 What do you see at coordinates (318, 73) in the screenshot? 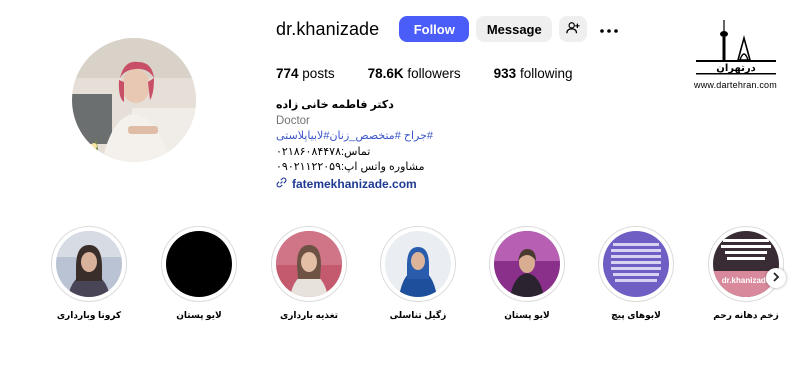
I see `posts-label: posts` at bounding box center [318, 73].